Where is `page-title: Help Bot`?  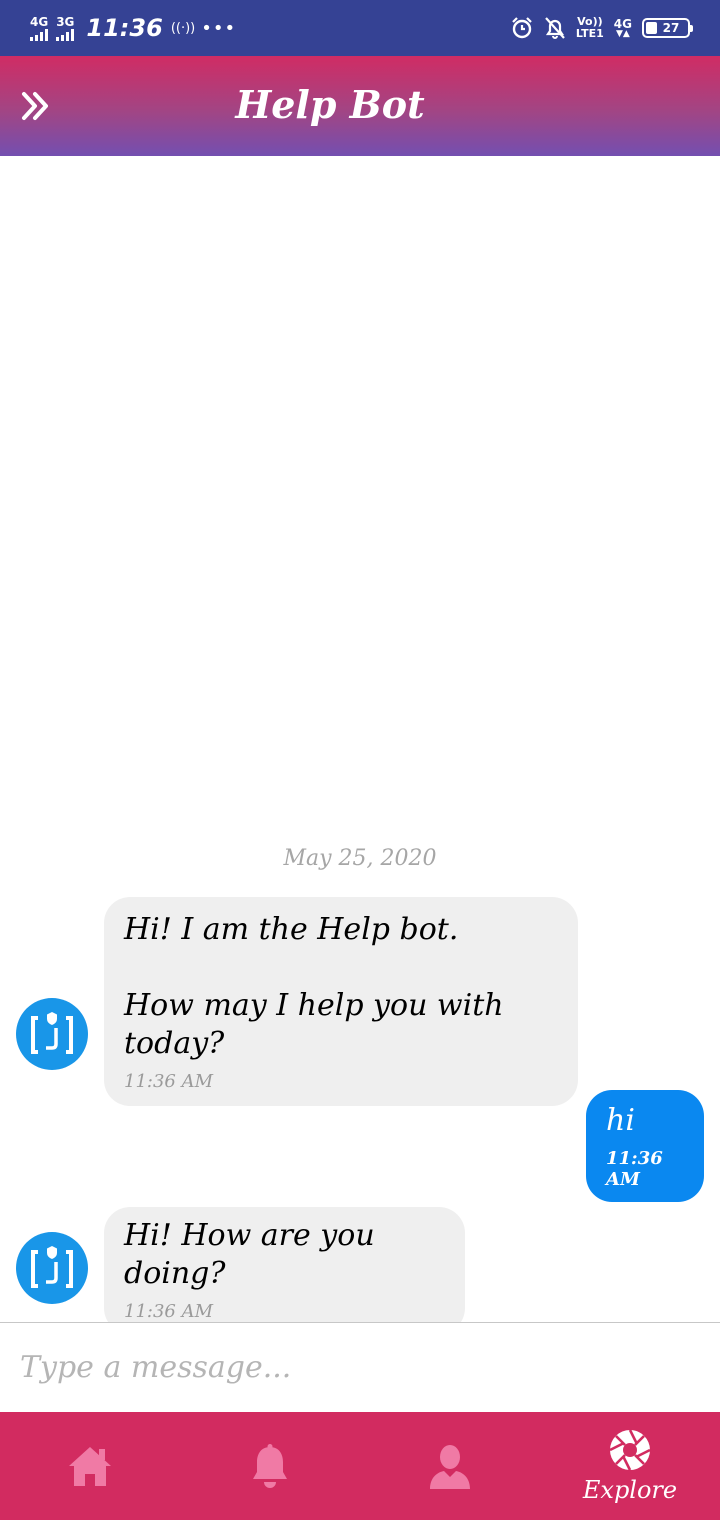
page-title: Help Bot is located at coordinates (330, 104).